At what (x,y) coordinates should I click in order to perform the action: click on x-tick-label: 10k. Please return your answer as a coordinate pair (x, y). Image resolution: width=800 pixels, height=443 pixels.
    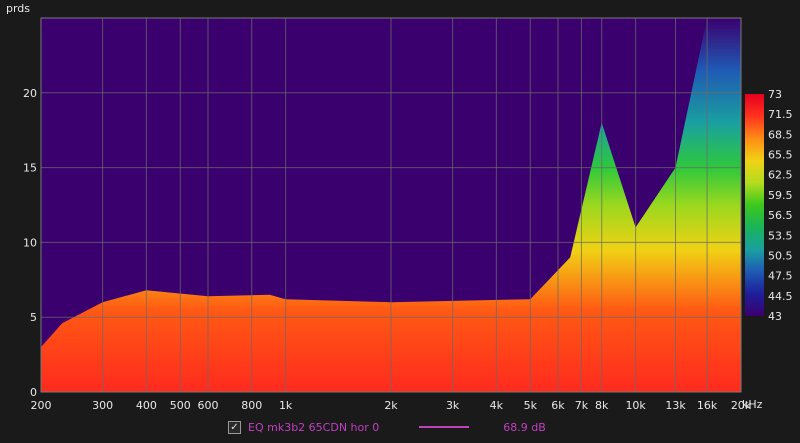
    Looking at the image, I should click on (635, 405).